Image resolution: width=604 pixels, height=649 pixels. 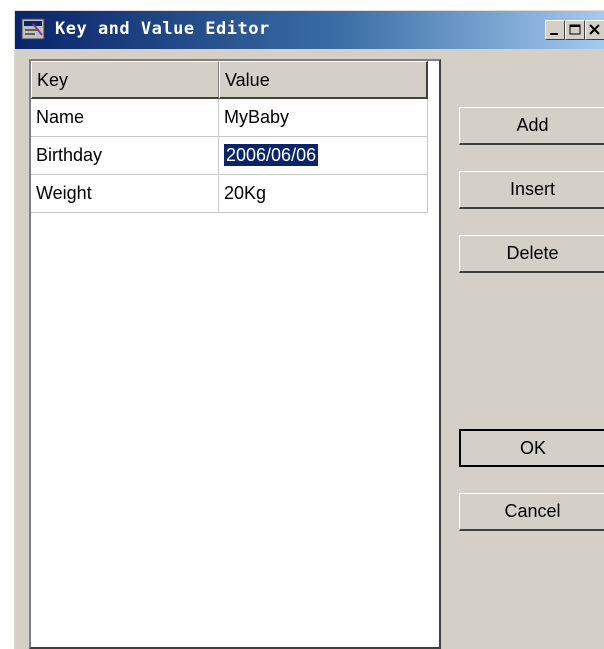 I want to click on key-cell: Name, so click(x=125, y=118).